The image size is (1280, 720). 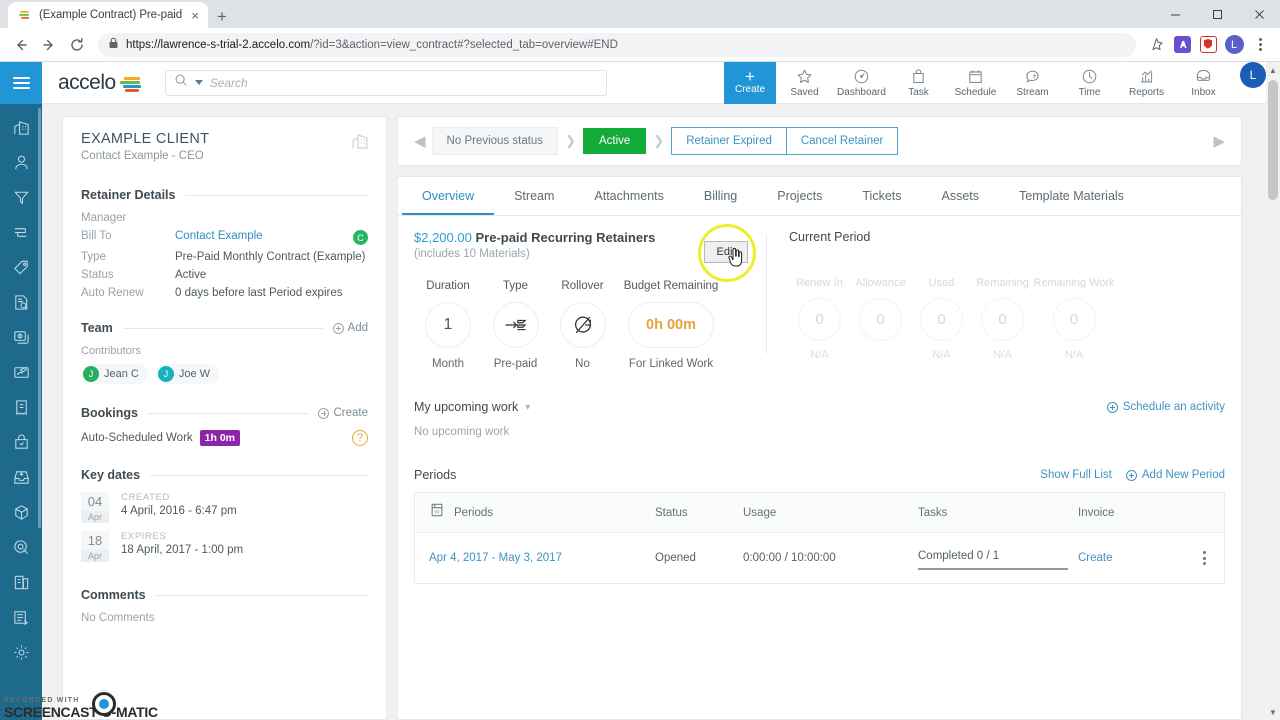 What do you see at coordinates (1259, 14) in the screenshot?
I see `close-window-button` at bounding box center [1259, 14].